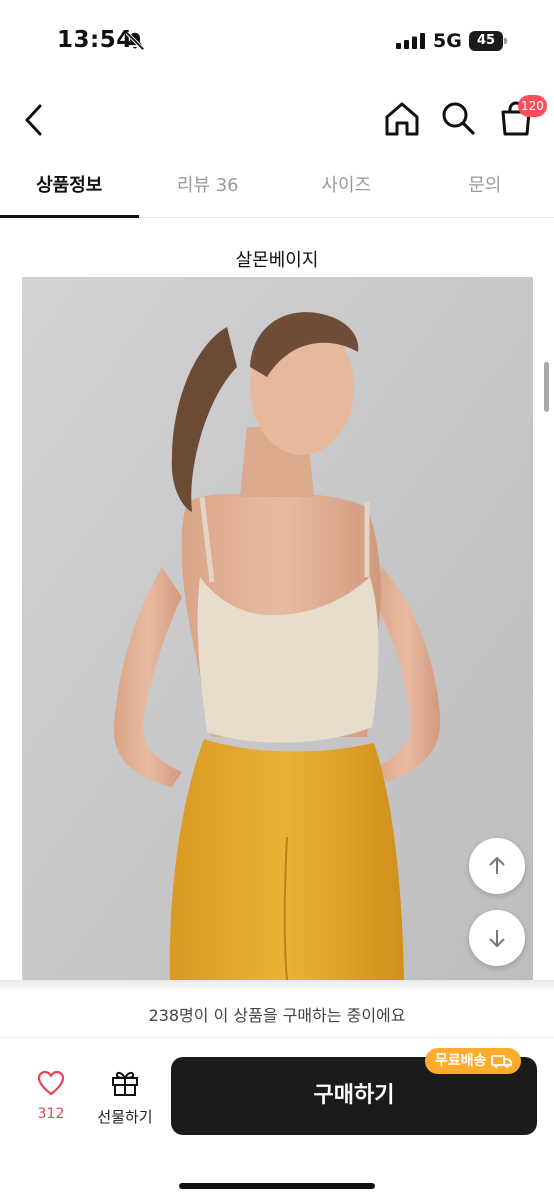 The width and height of the screenshot is (554, 1200). I want to click on tab-reviews: 리뷰 36, so click(208, 188).